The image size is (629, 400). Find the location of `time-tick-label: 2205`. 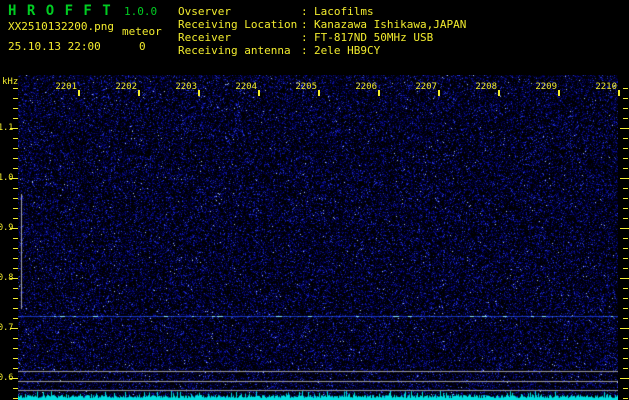

time-tick-label: 2205 is located at coordinates (306, 87).